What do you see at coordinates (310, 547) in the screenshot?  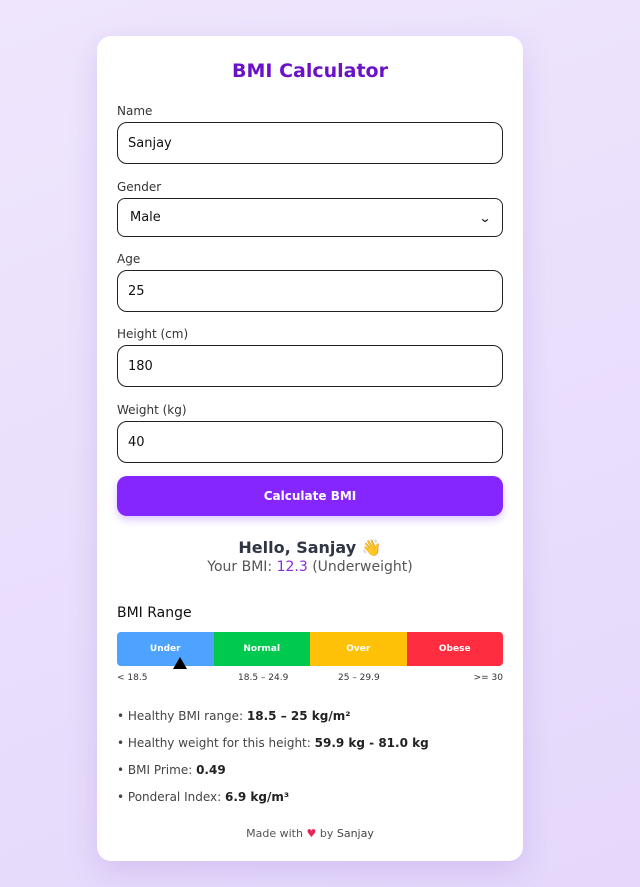 I see `greeting: Hello, Sanjay 👋` at bounding box center [310, 547].